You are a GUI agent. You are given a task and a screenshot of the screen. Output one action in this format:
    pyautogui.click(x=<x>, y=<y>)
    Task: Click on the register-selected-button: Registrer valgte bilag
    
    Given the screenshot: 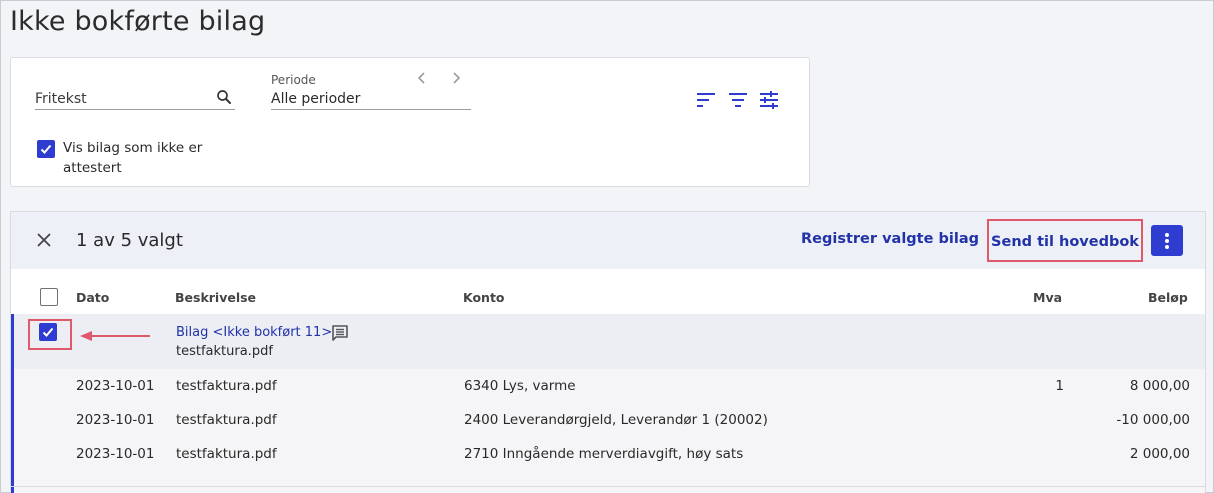 What is the action you would take?
    pyautogui.click(x=890, y=239)
    